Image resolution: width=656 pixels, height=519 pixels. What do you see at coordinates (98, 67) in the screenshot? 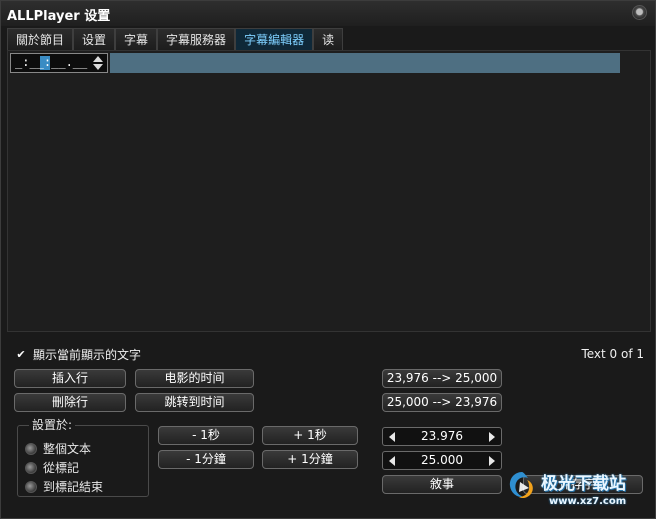
I see `spin-down-icon` at bounding box center [98, 67].